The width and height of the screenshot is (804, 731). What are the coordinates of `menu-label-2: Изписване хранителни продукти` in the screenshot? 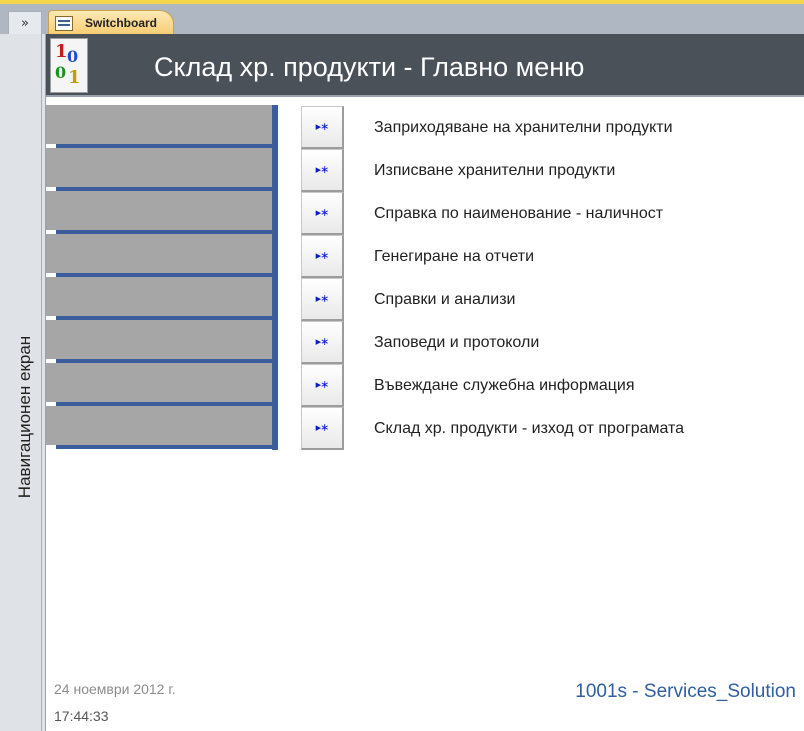 It's located at (494, 171).